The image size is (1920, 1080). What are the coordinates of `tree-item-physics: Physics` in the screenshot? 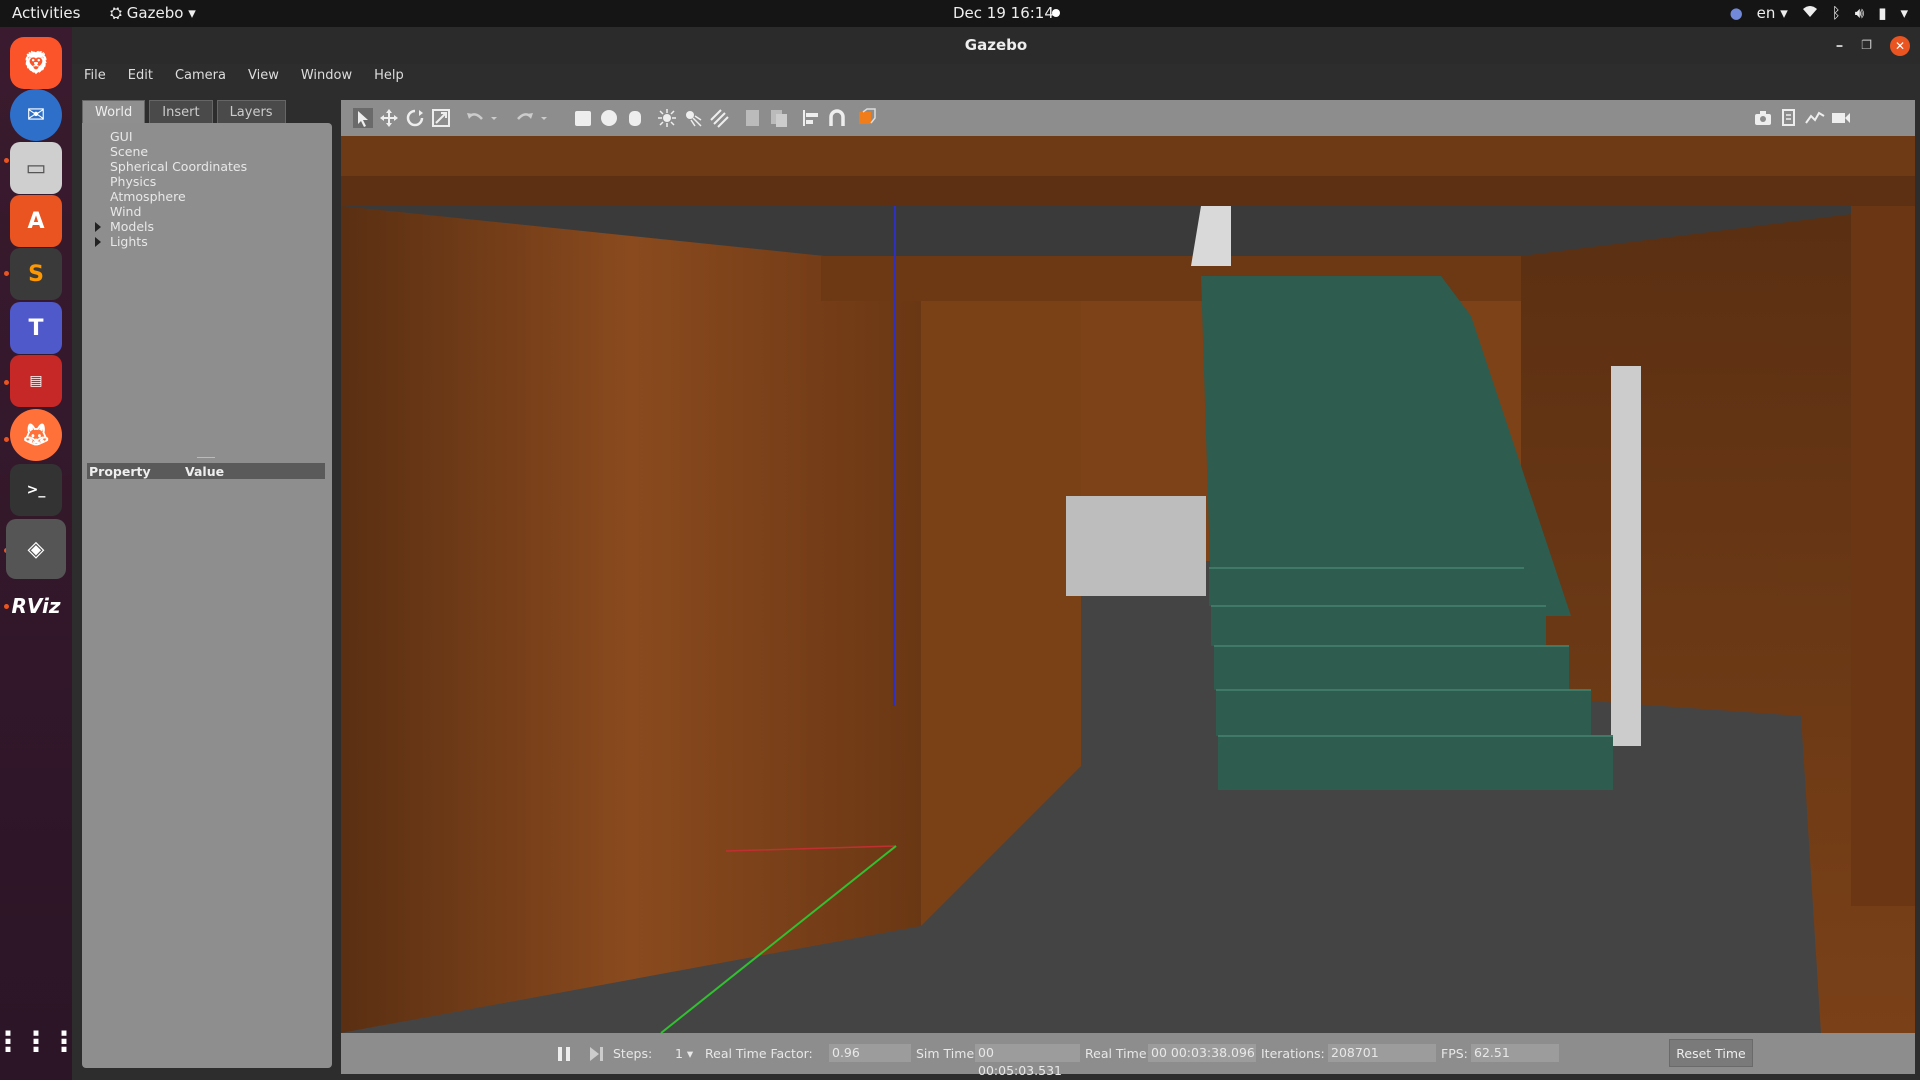 It's located at (169, 181).